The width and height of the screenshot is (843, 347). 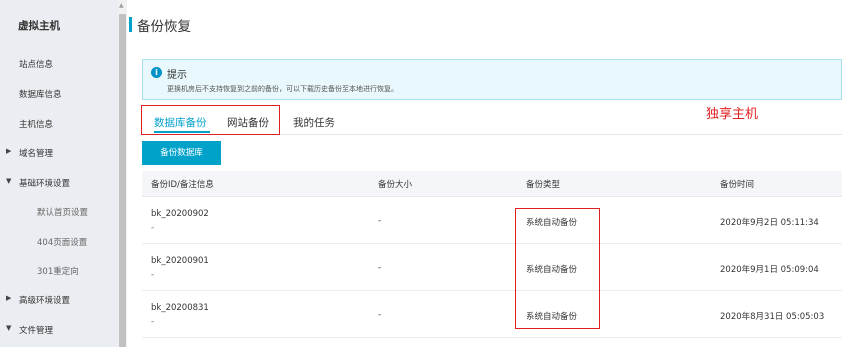 I want to click on sidebar-item-label: 基础环境设置, so click(x=45, y=184).